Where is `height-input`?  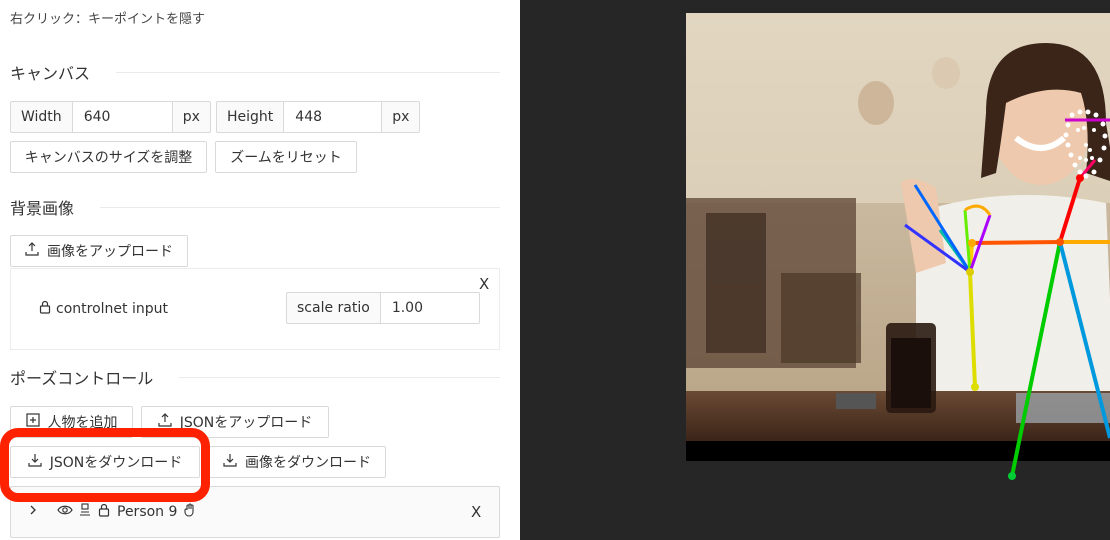
height-input is located at coordinates (333, 117).